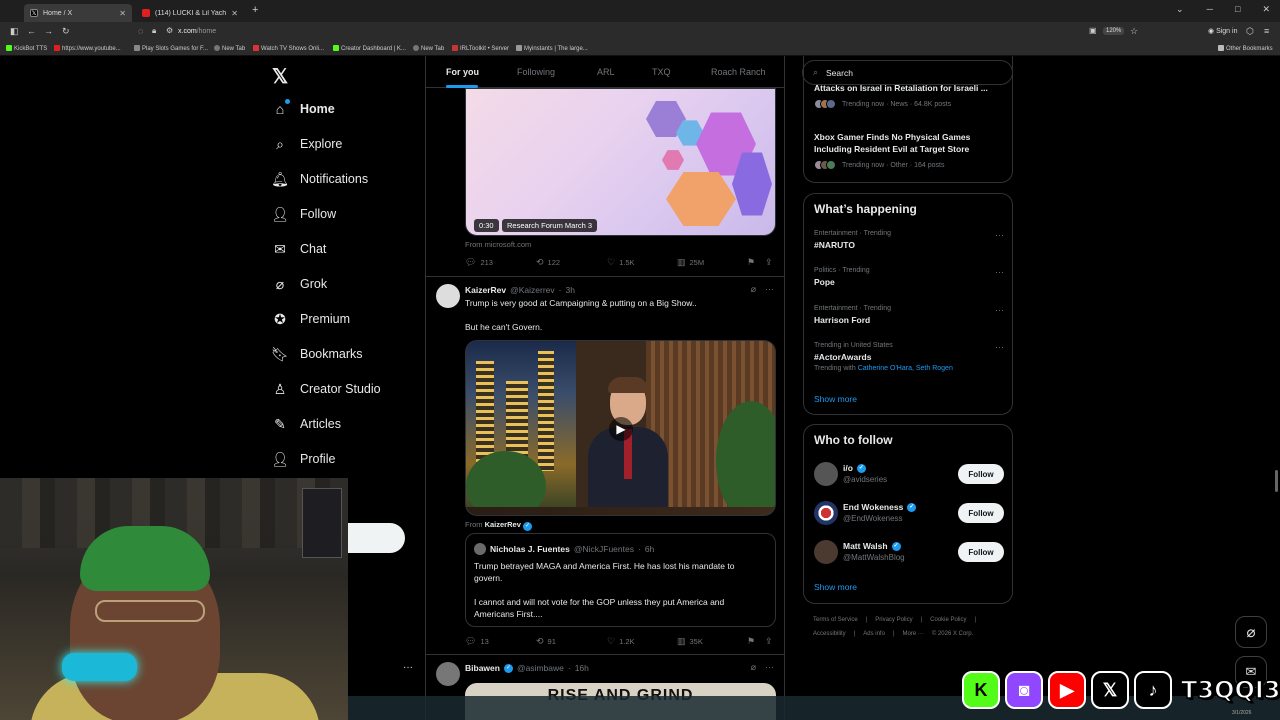  I want to click on back-button: ←, so click(31, 31).